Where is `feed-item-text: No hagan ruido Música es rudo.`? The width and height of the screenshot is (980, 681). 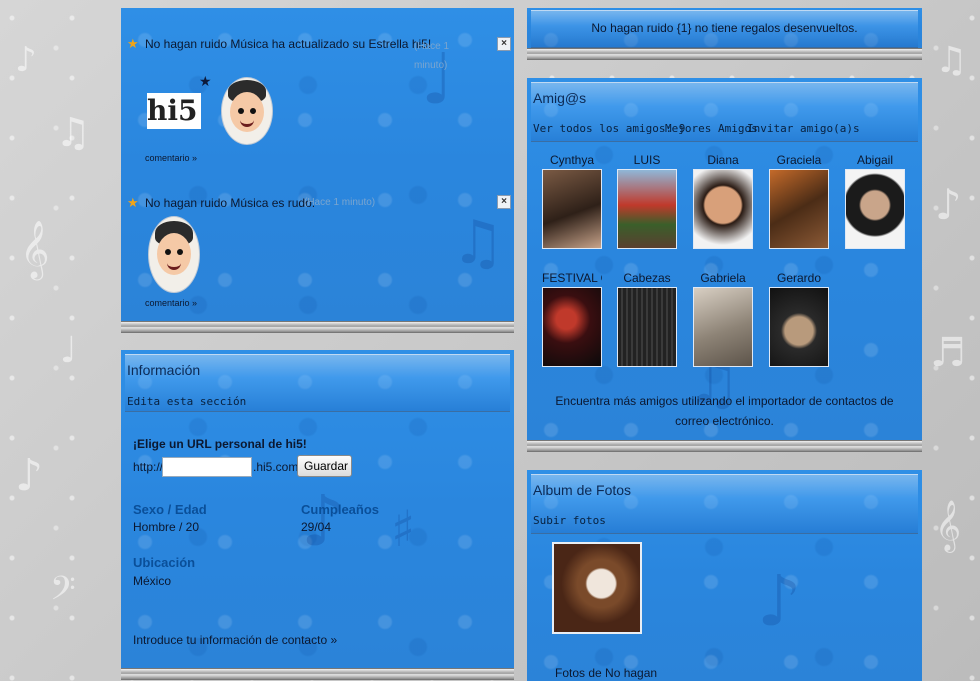
feed-item-text: No hagan ruido Música es rudo. is located at coordinates (230, 203).